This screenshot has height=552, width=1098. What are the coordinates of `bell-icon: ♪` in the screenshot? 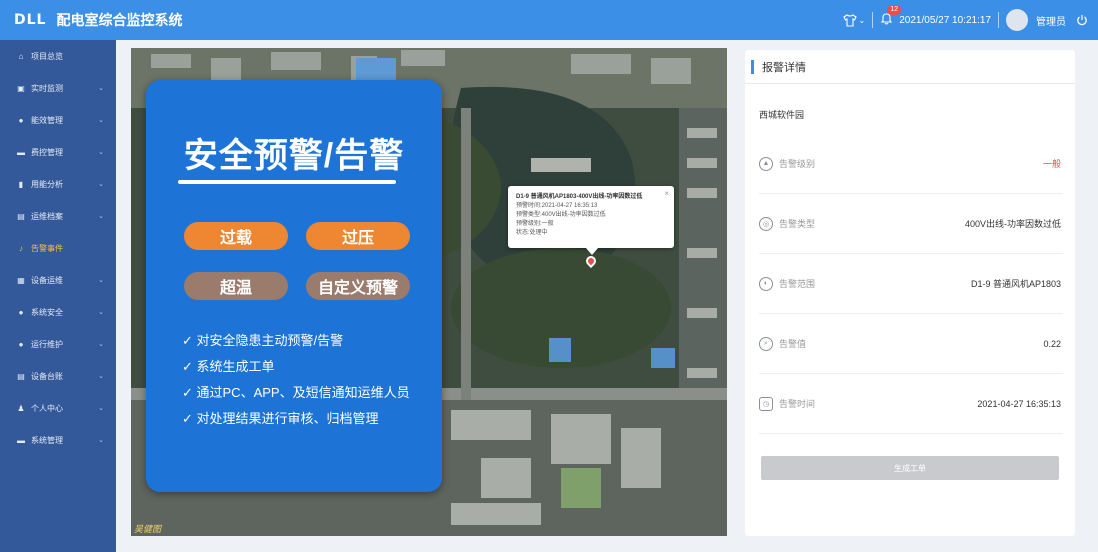 It's located at (21, 248).